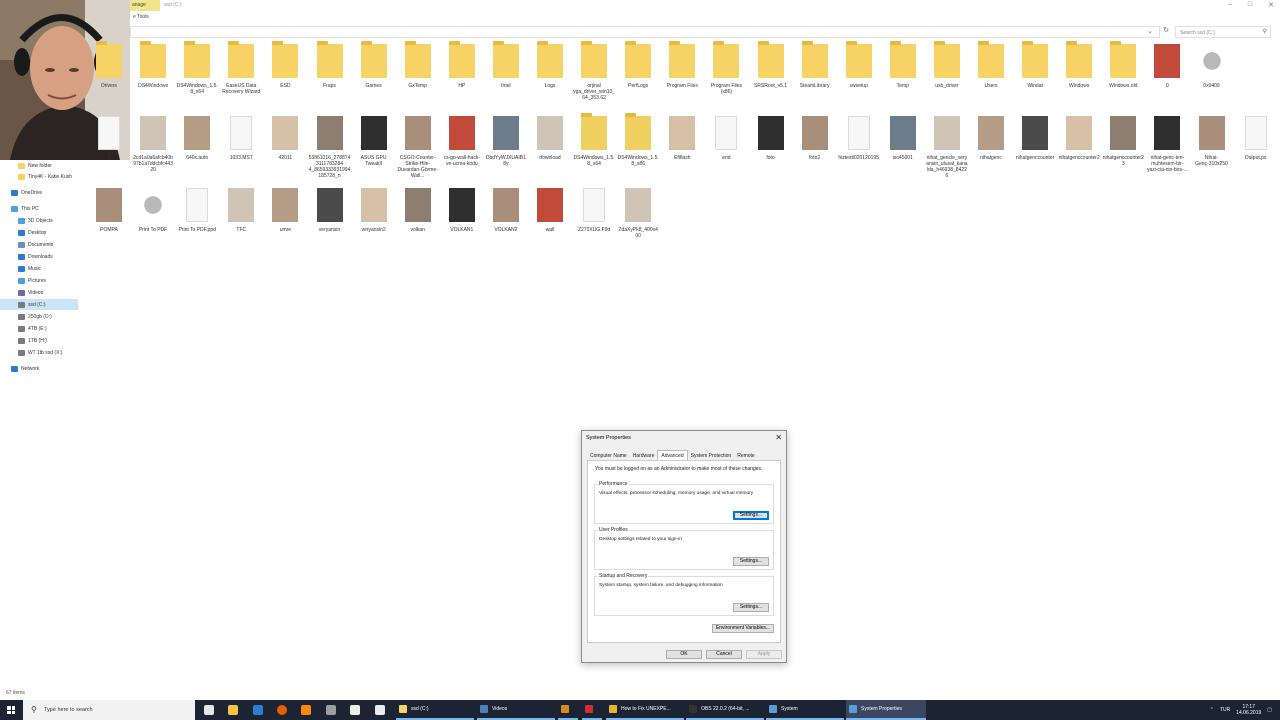  What do you see at coordinates (1212, 66) in the screenshot?
I see `file-item: 0x0409` at bounding box center [1212, 66].